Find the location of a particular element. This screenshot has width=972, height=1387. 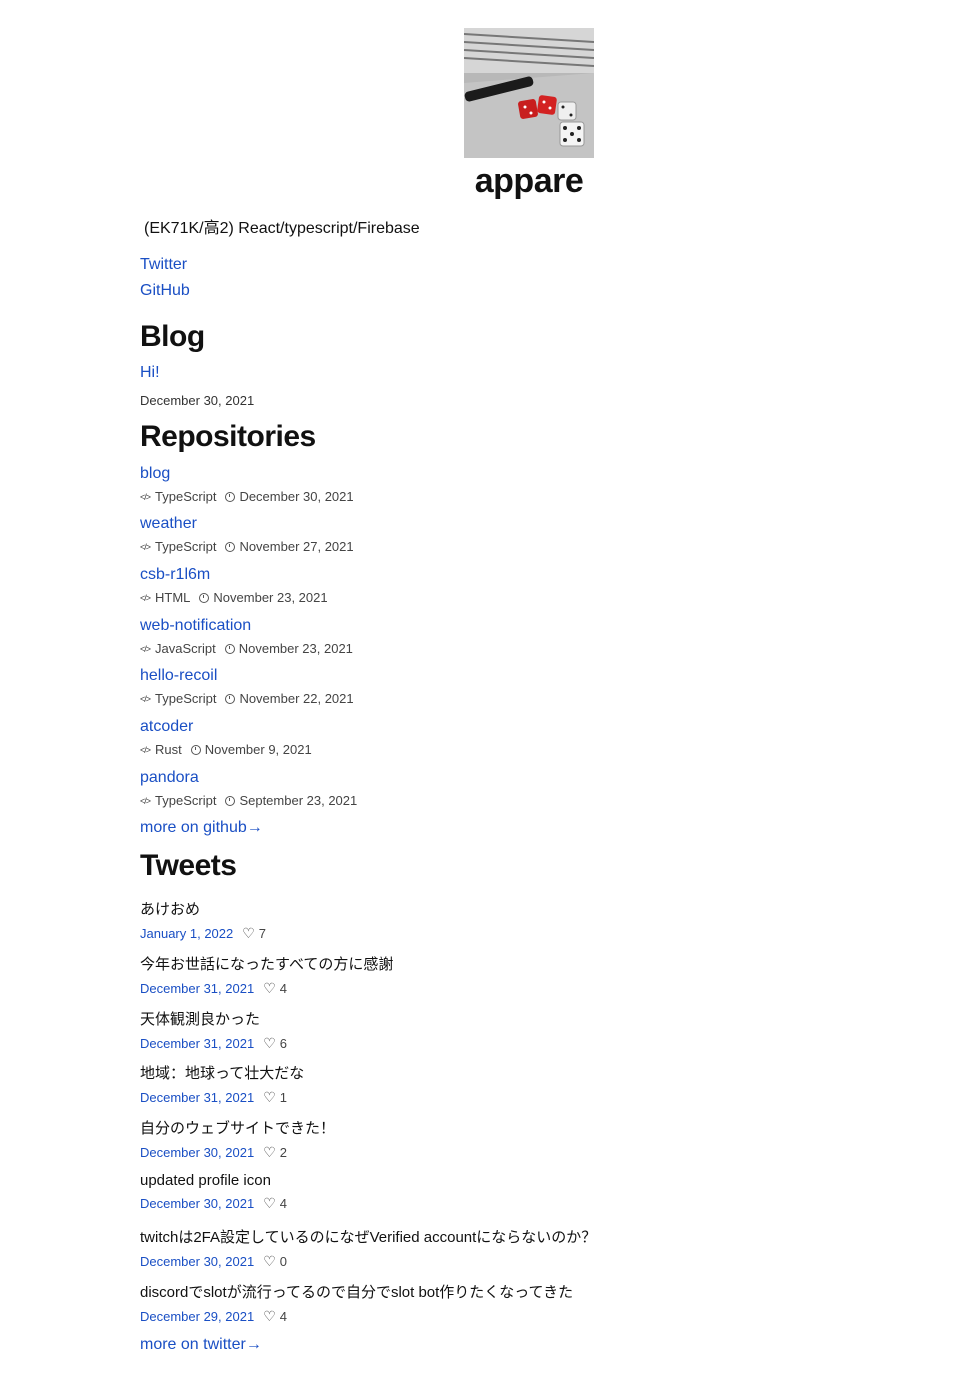

repo-date: September 23, 2021 is located at coordinates (298, 800).